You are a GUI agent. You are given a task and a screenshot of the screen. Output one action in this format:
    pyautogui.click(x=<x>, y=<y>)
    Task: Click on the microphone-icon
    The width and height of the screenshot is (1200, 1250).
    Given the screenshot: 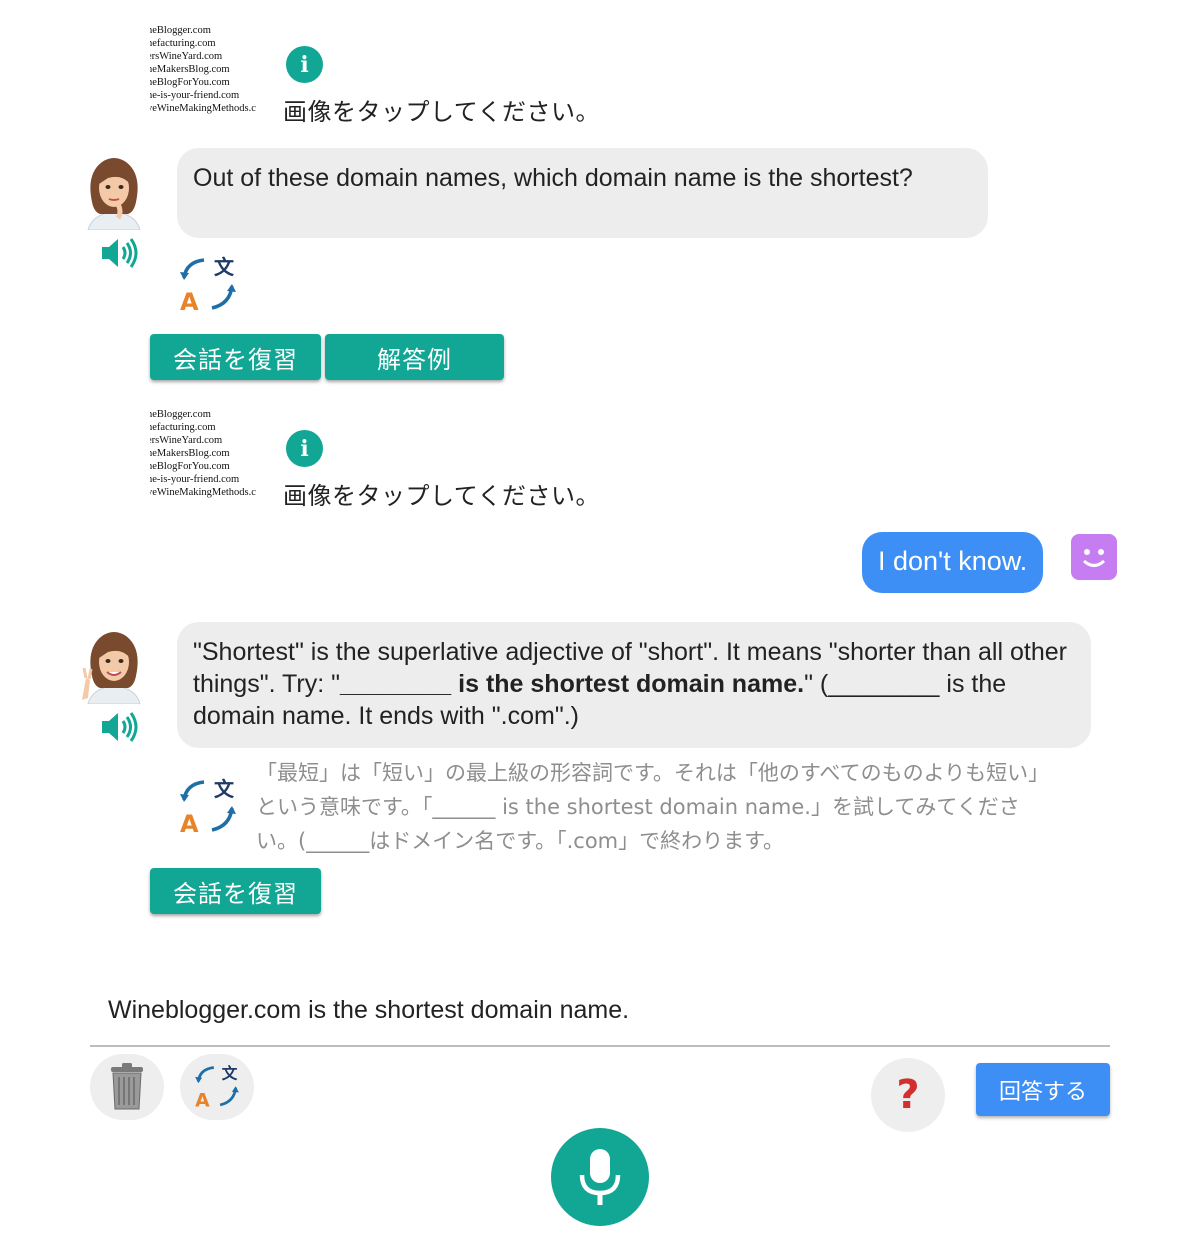 What is the action you would take?
    pyautogui.click(x=600, y=1177)
    